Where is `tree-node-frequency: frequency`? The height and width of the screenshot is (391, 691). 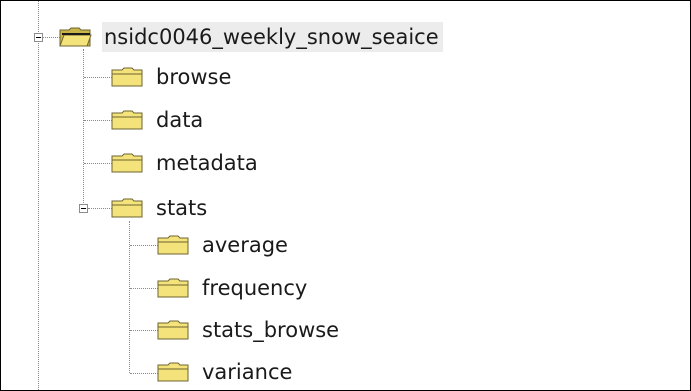
tree-node-frequency: frequency is located at coordinates (234, 288).